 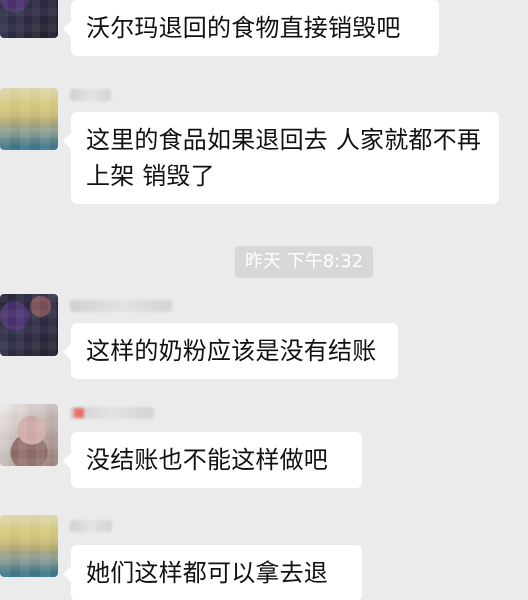 What do you see at coordinates (207, 460) in the screenshot?
I see `message-text: 没结账也不能这样做吧` at bounding box center [207, 460].